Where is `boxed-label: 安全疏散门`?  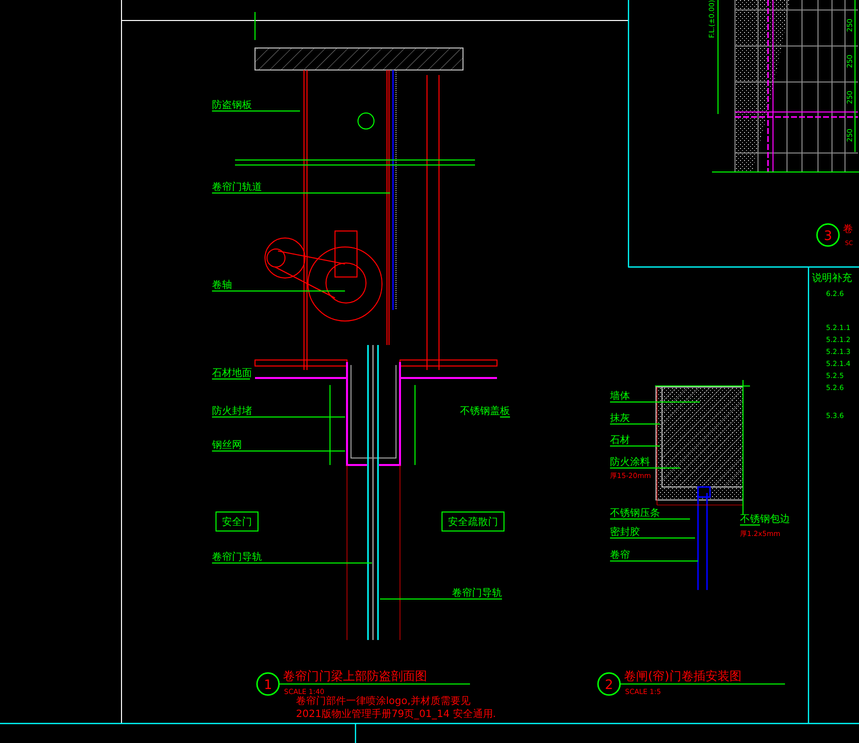
boxed-label: 安全疏散门 is located at coordinates (473, 522).